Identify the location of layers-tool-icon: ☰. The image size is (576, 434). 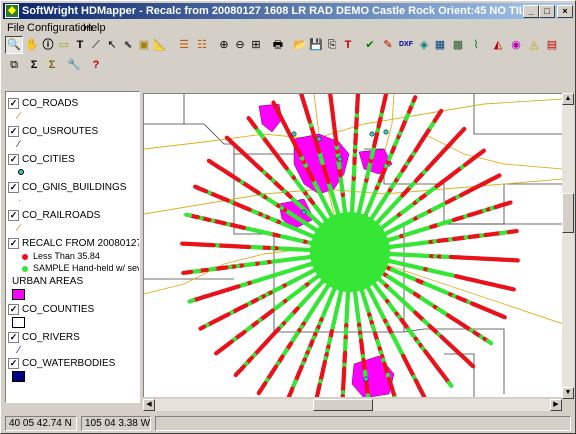
(184, 45).